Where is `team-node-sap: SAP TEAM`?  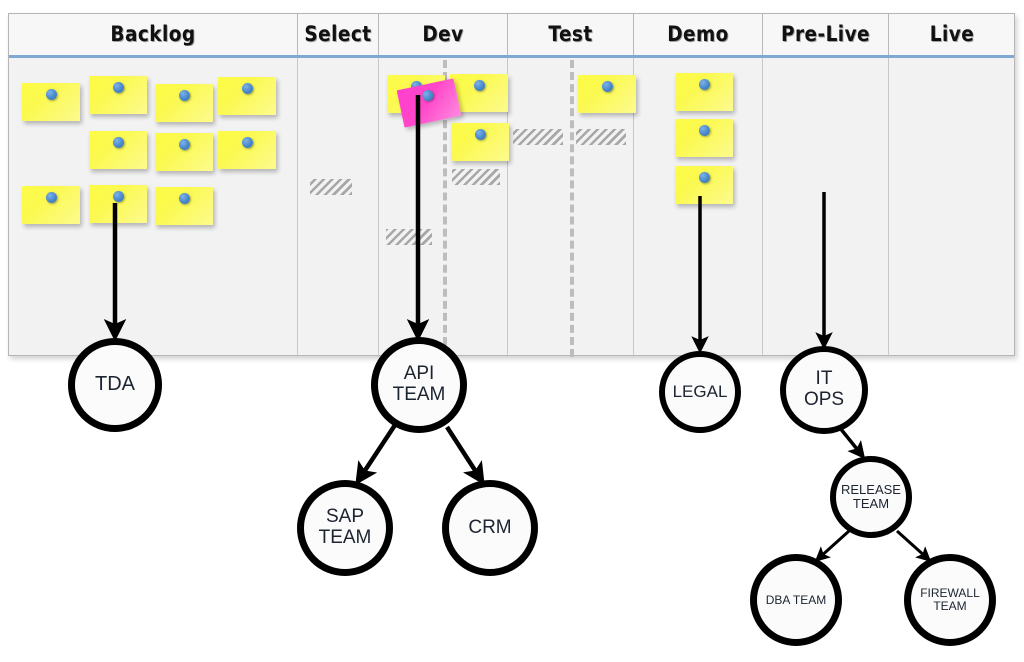
team-node-sap: SAP TEAM is located at coordinates (345, 528).